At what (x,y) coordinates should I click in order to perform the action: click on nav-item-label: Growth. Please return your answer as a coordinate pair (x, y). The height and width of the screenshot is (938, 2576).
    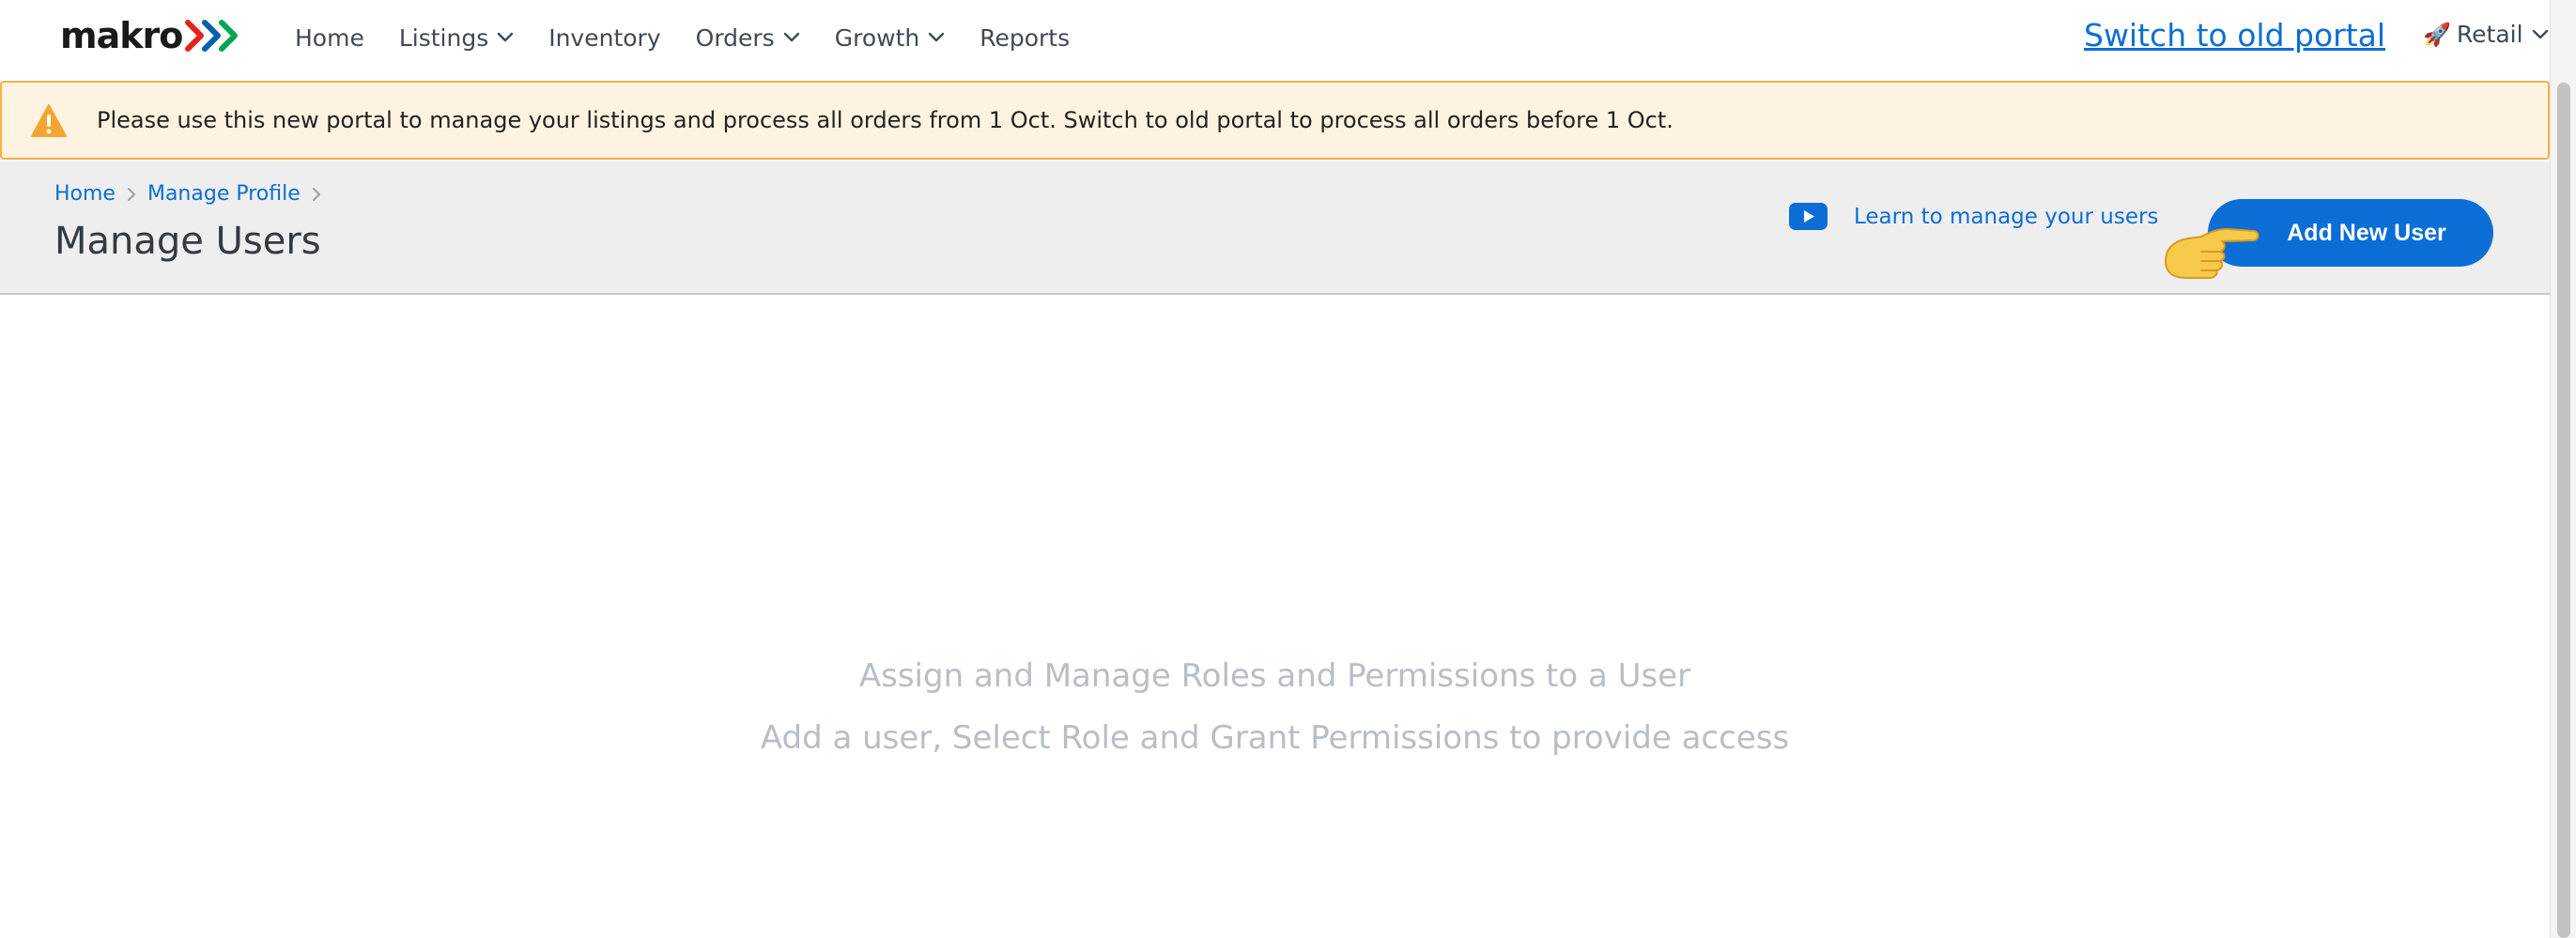
    Looking at the image, I should click on (877, 37).